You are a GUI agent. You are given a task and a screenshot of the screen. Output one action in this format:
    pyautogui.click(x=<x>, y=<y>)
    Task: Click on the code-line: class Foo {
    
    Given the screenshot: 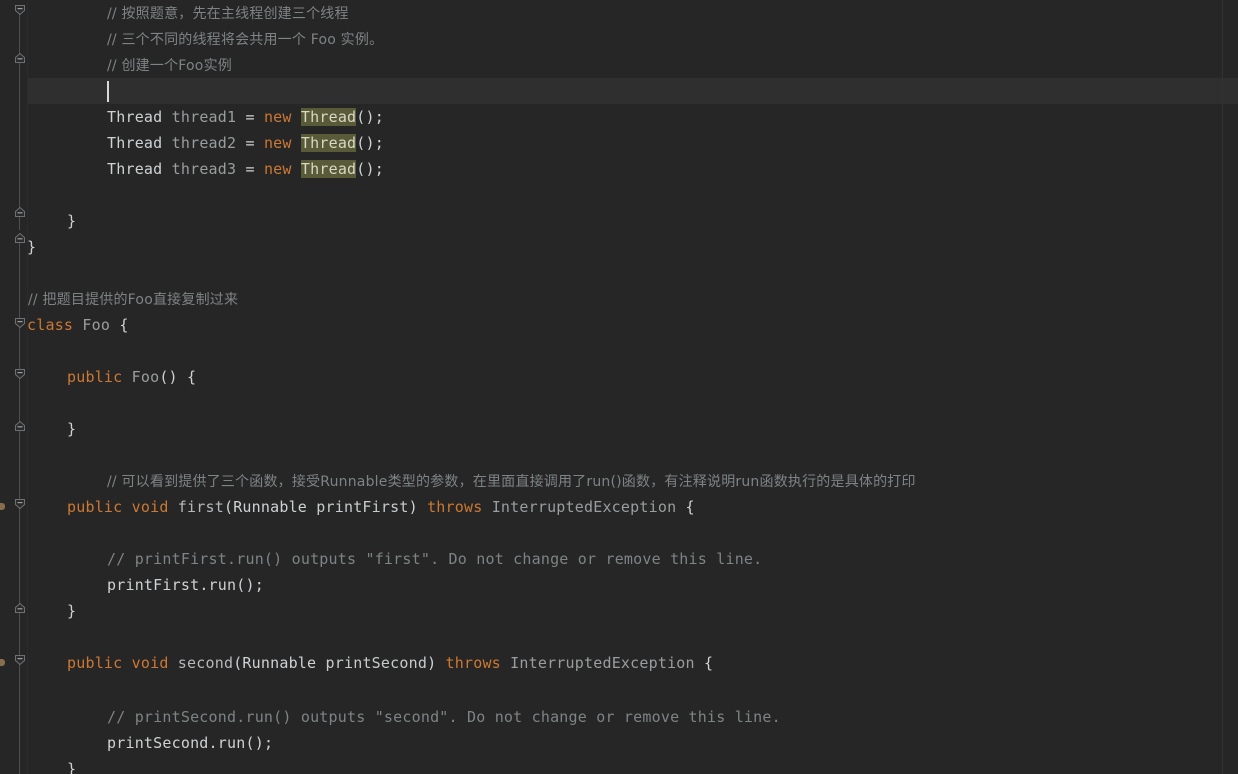 What is the action you would take?
    pyautogui.click(x=78, y=325)
    